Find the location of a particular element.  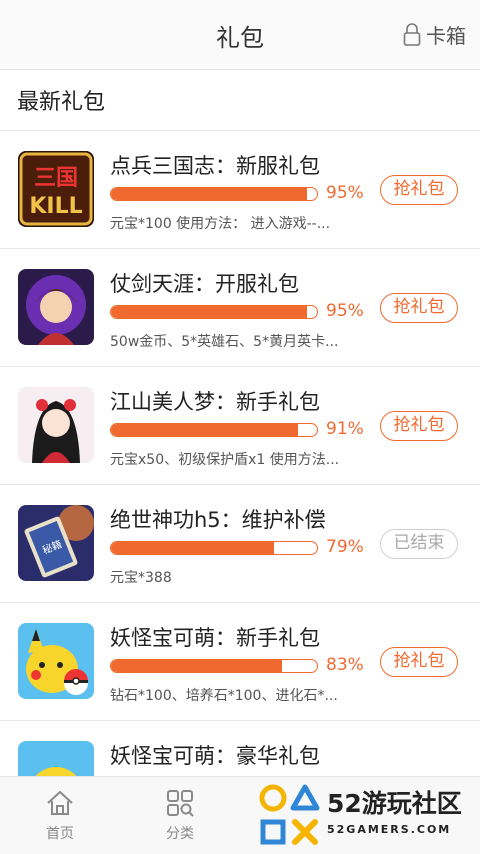

top-header: 礼包 卡箱 is located at coordinates (240, 35).